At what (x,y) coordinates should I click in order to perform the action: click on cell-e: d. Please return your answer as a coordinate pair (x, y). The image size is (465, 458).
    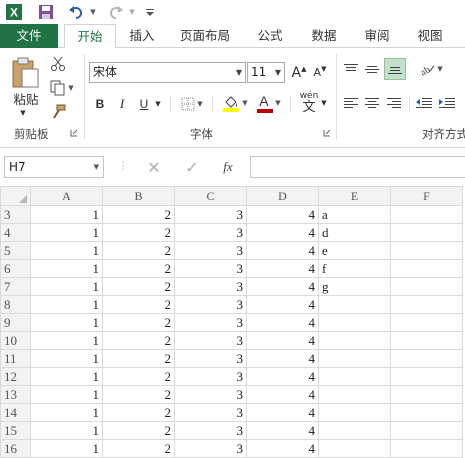
    Looking at the image, I should click on (354, 232).